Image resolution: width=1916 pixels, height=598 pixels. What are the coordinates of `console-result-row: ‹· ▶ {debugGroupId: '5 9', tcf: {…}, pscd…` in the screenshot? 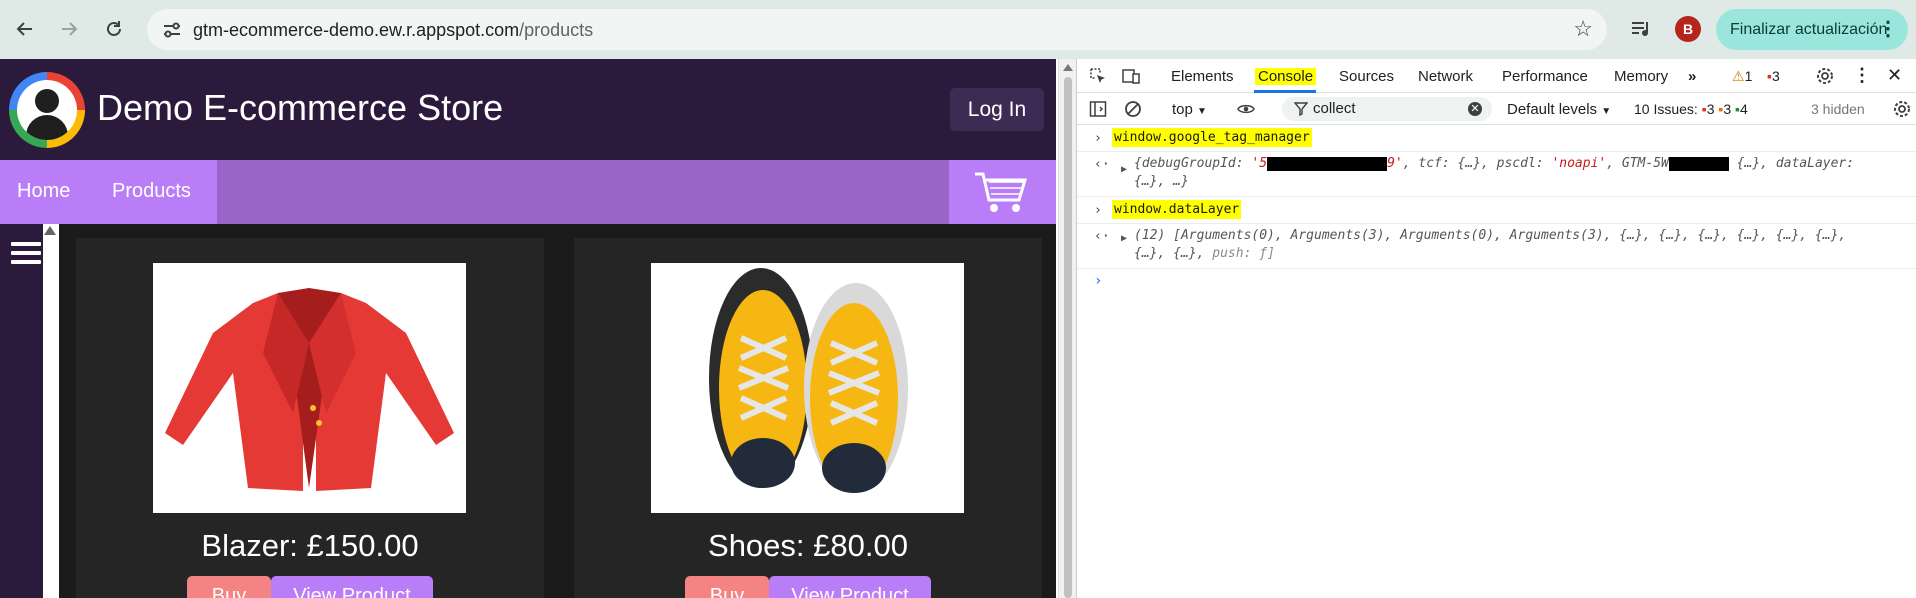 It's located at (1496, 174).